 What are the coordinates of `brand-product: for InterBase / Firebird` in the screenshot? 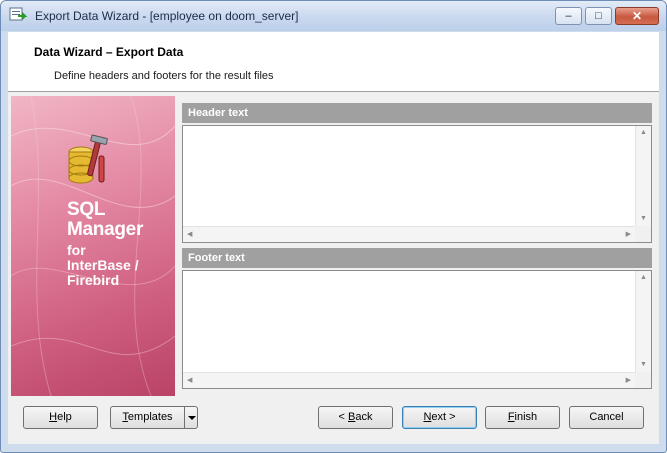 It's located at (103, 265).